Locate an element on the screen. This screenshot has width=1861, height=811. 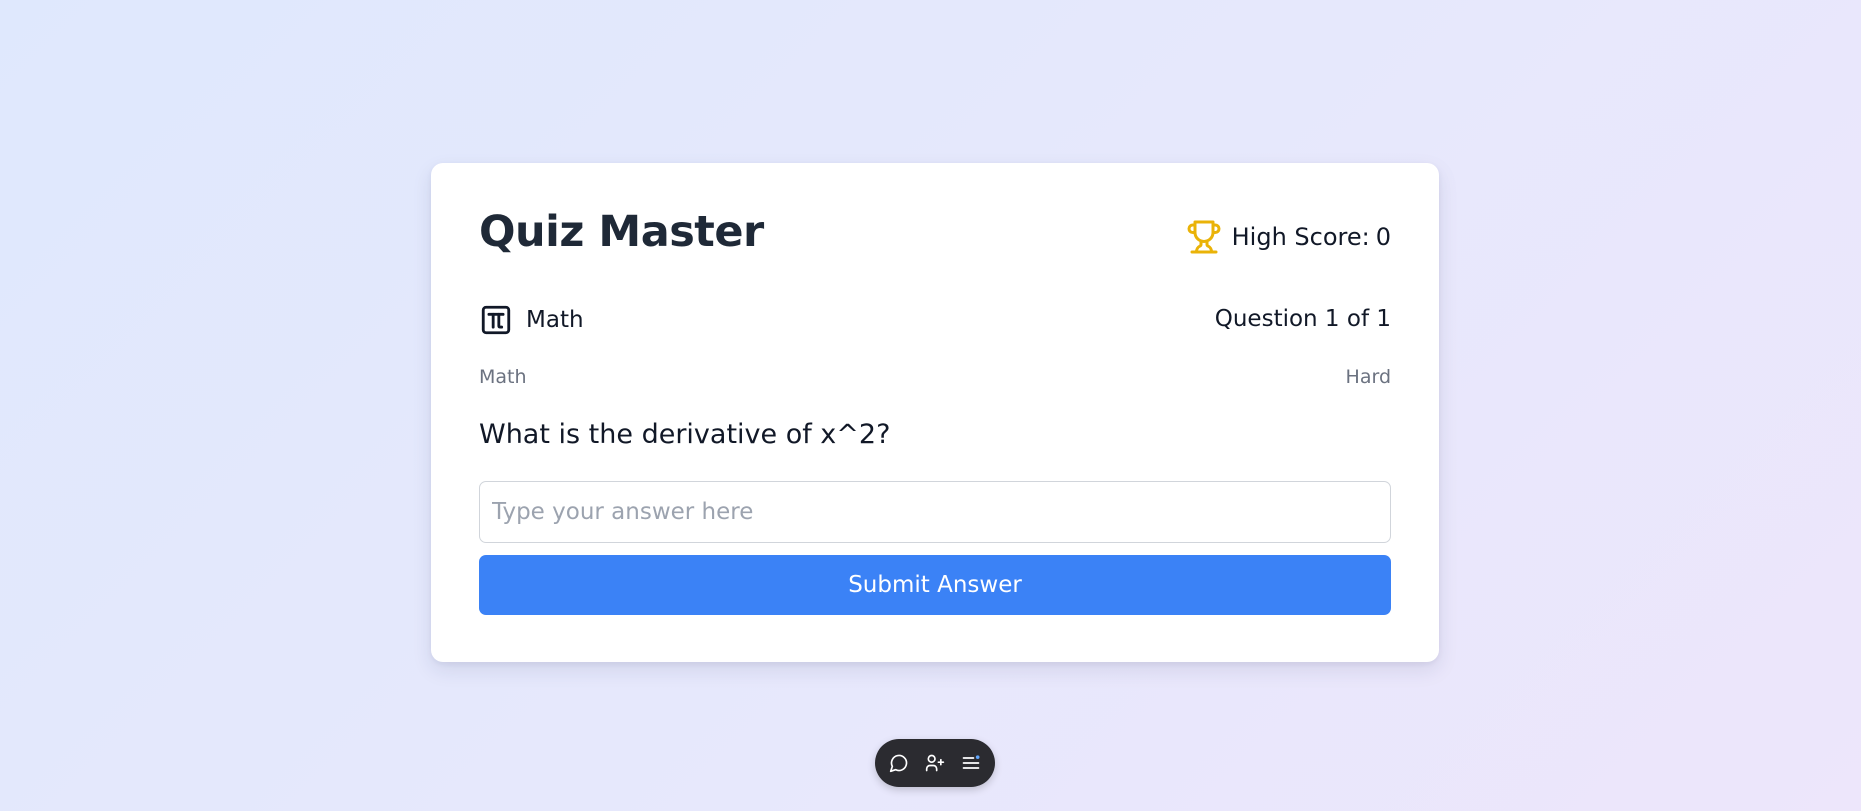
pi-icon is located at coordinates (496, 320).